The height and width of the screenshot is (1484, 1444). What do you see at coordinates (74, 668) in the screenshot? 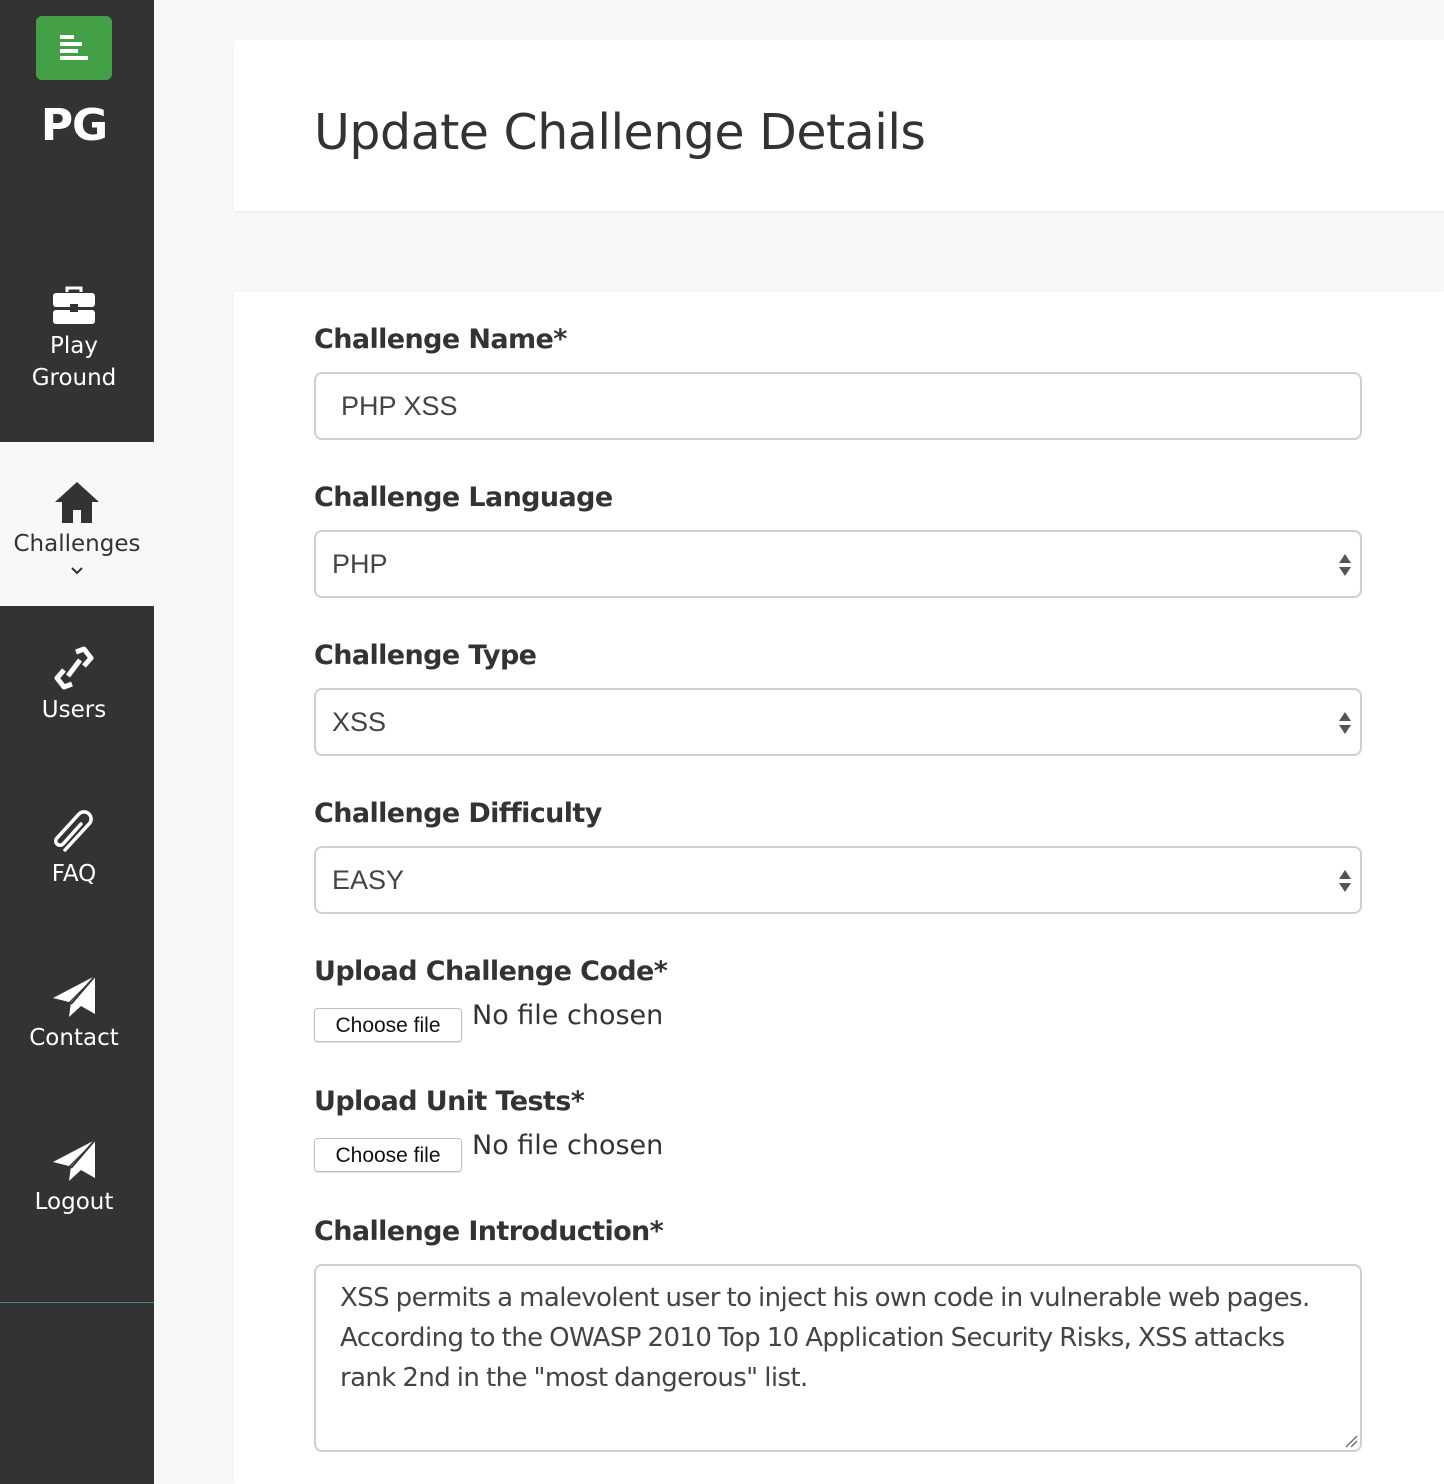
I see `link-icon` at bounding box center [74, 668].